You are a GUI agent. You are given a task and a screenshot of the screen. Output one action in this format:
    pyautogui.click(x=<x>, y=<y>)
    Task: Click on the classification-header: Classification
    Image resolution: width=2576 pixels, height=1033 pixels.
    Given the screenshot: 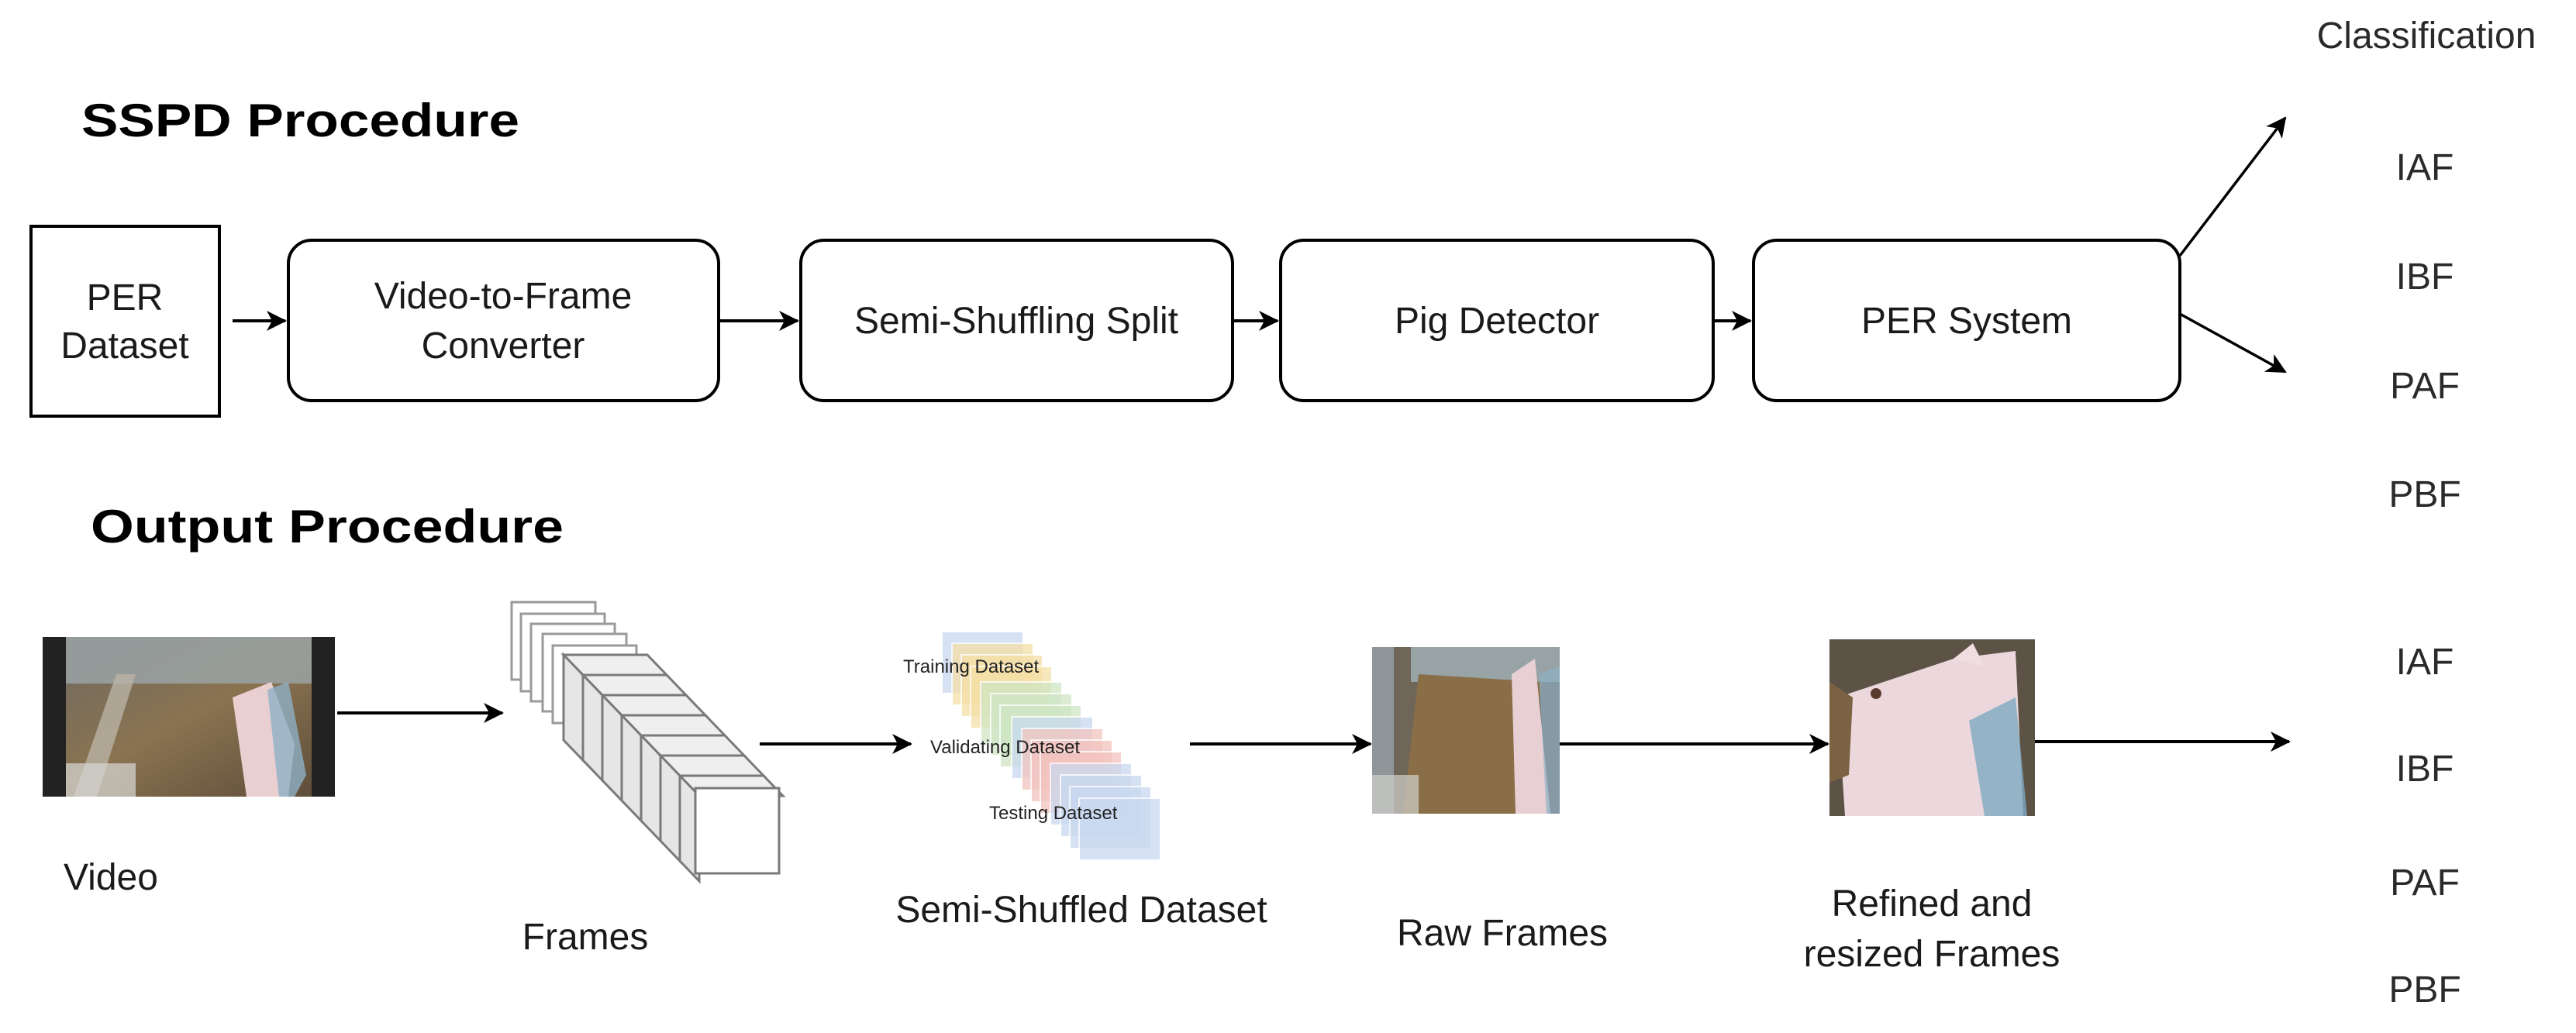 What is the action you would take?
    pyautogui.click(x=2426, y=36)
    